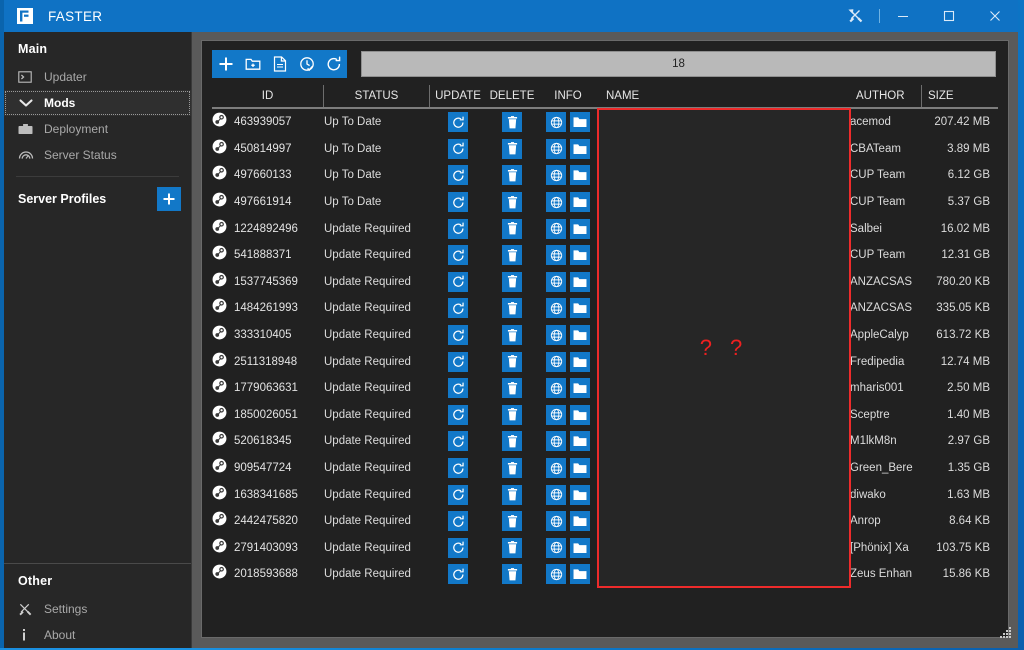 The height and width of the screenshot is (650, 1024). I want to click on maximize-button, so click(949, 16).